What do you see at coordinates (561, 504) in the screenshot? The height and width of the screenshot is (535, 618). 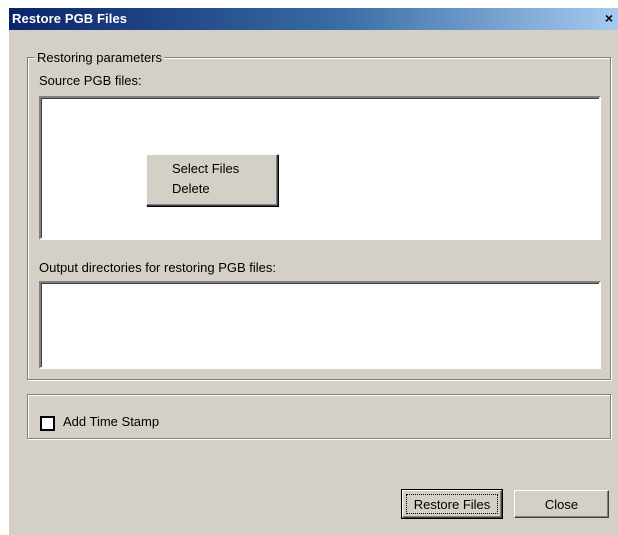 I see `close-button: Close` at bounding box center [561, 504].